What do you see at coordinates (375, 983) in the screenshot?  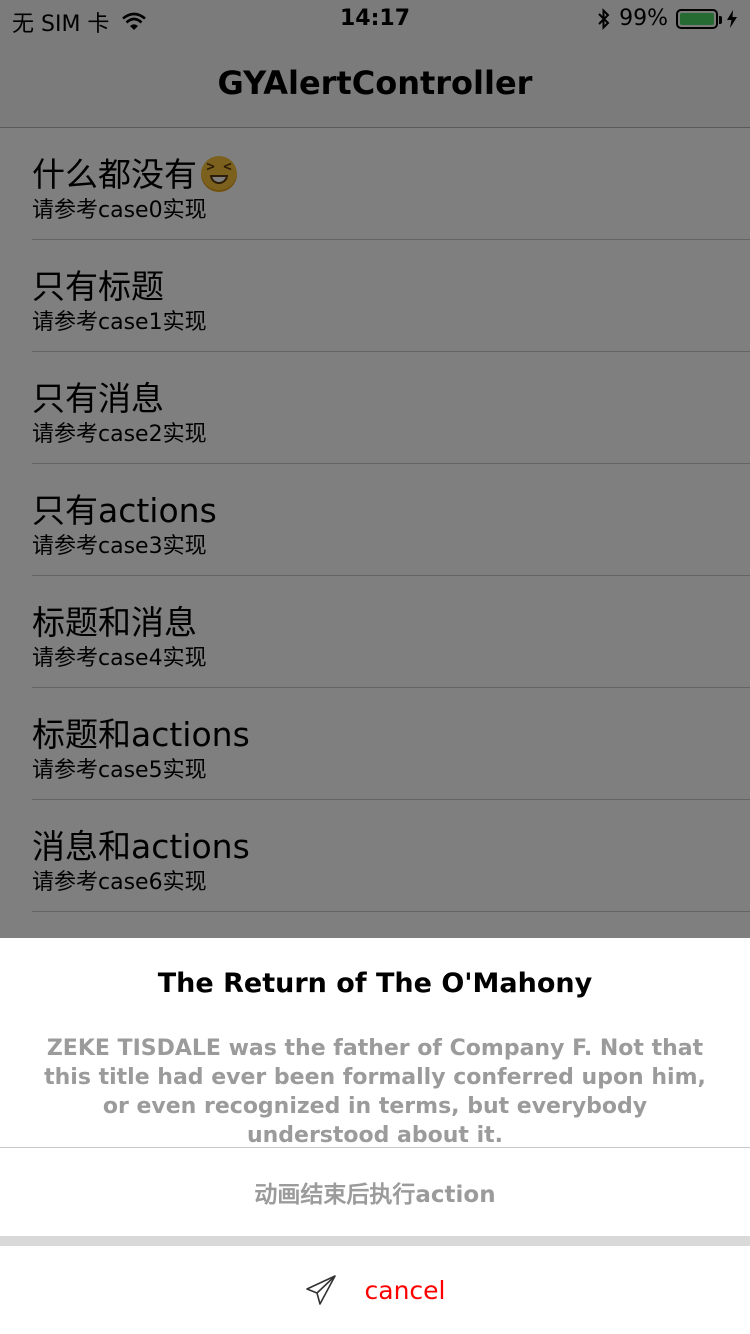 I see `action-sheet-title: The Return of The O'Mahony` at bounding box center [375, 983].